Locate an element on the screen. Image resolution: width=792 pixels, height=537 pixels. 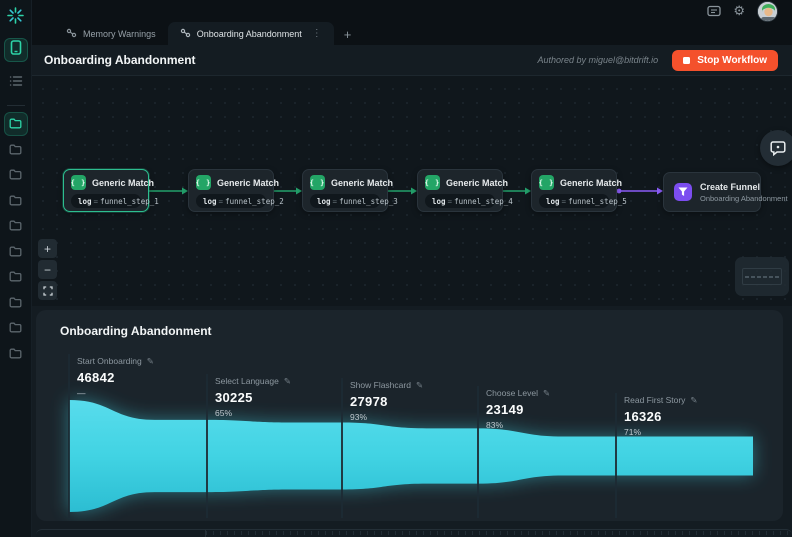
workflow-icon is located at coordinates (71, 34).